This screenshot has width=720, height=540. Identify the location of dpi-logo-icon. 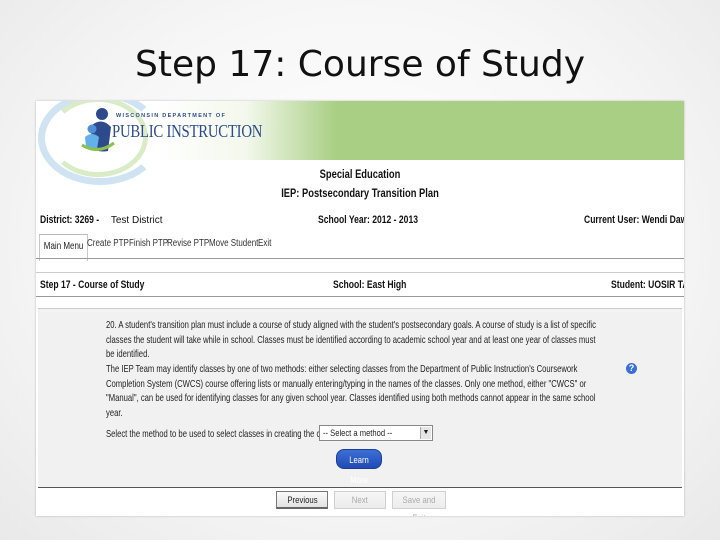
(98, 130).